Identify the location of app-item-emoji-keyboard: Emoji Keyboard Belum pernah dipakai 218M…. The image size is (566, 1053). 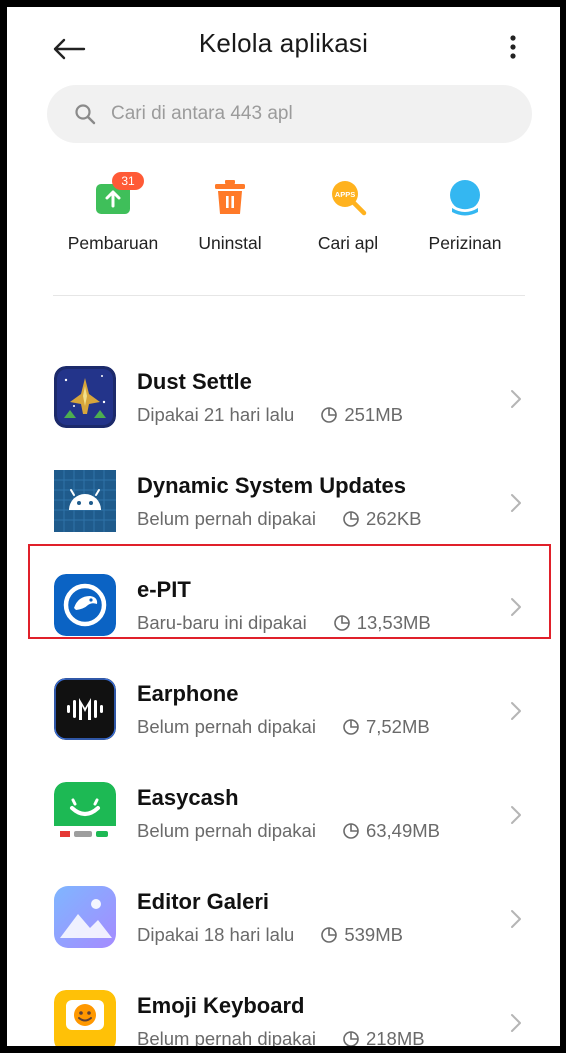
(283, 1006).